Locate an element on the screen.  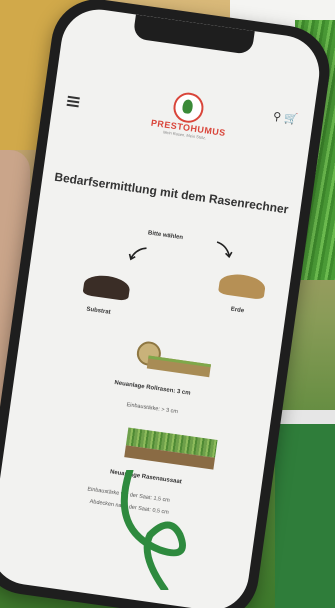
arrow-left-icon is located at coordinates (137, 254).